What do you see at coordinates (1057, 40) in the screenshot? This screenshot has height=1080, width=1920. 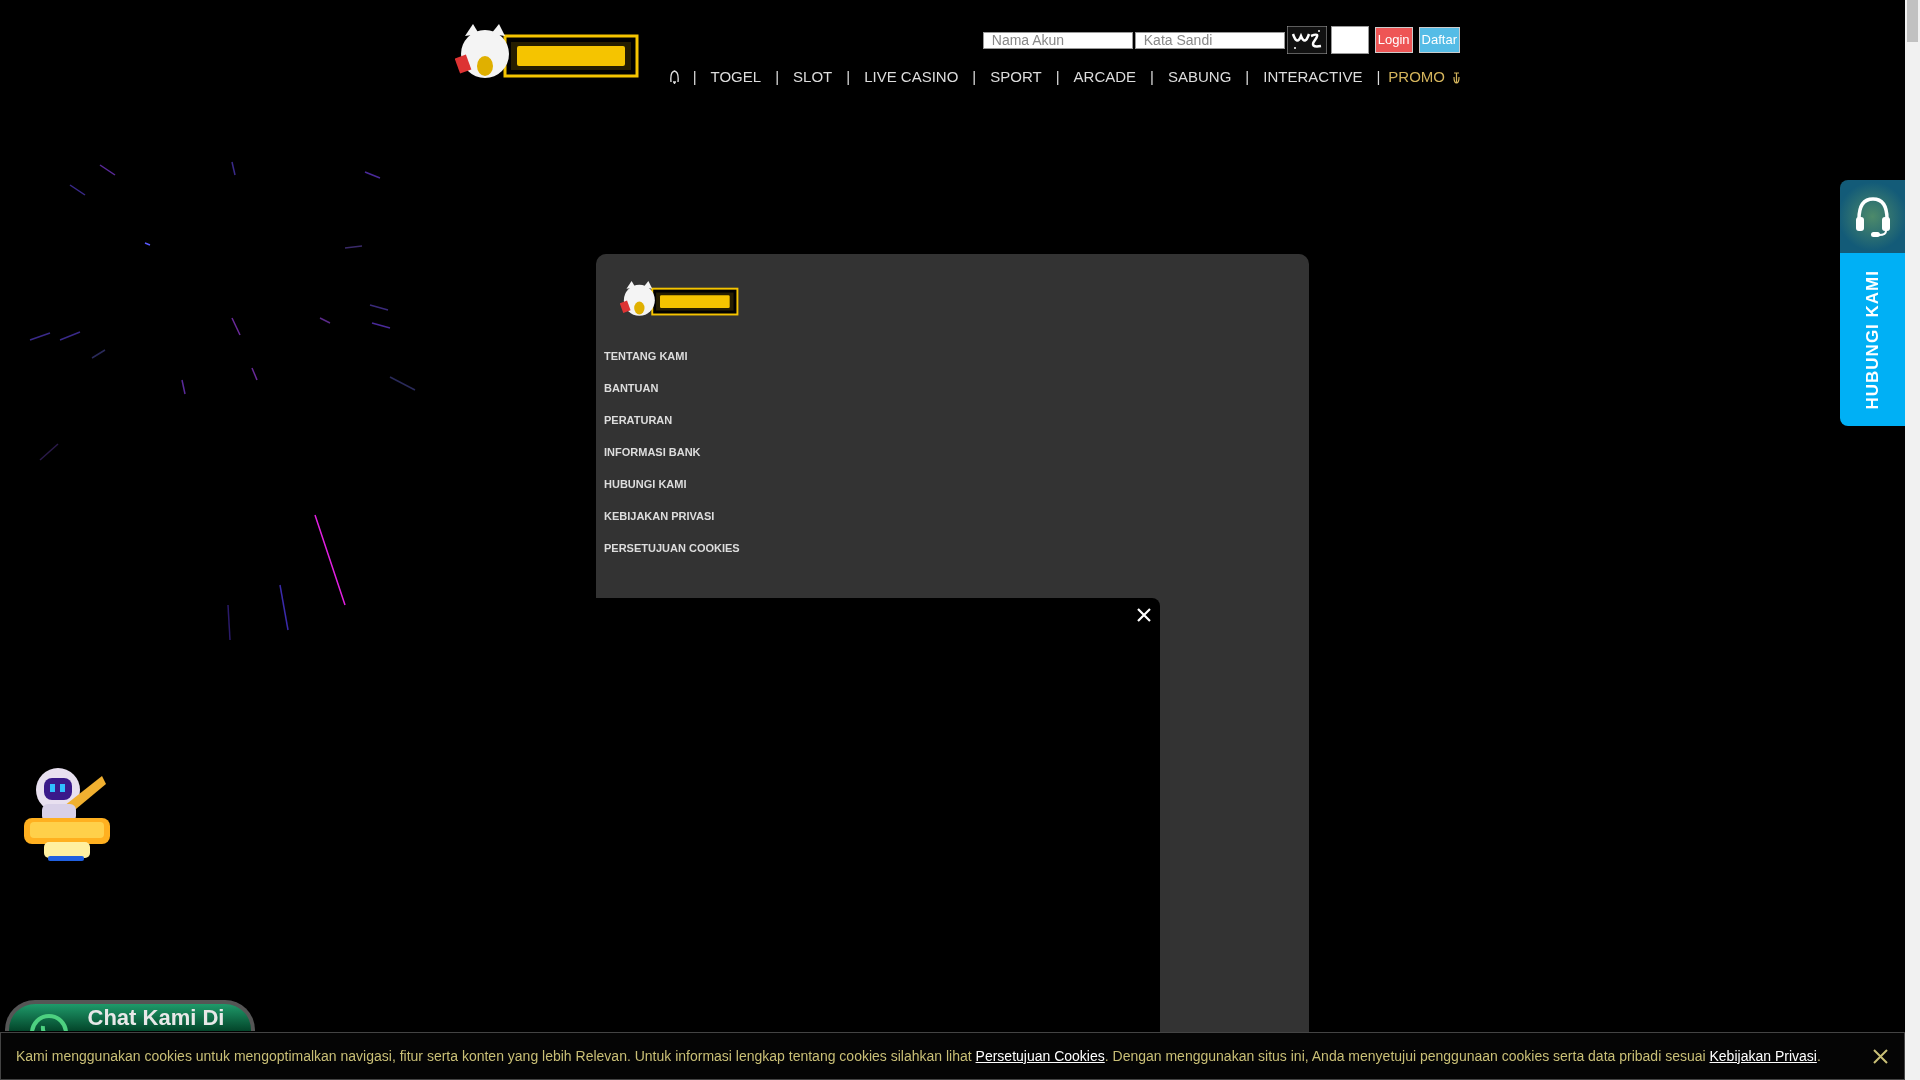 I see `username-field: Nama Akun` at bounding box center [1057, 40].